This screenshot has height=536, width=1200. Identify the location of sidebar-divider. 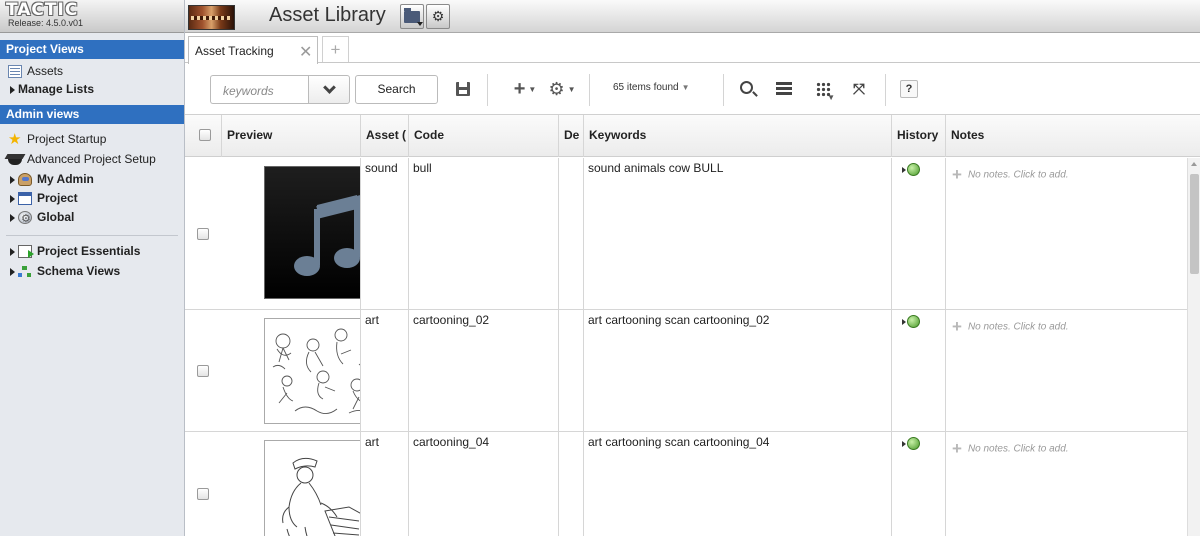
(92, 235).